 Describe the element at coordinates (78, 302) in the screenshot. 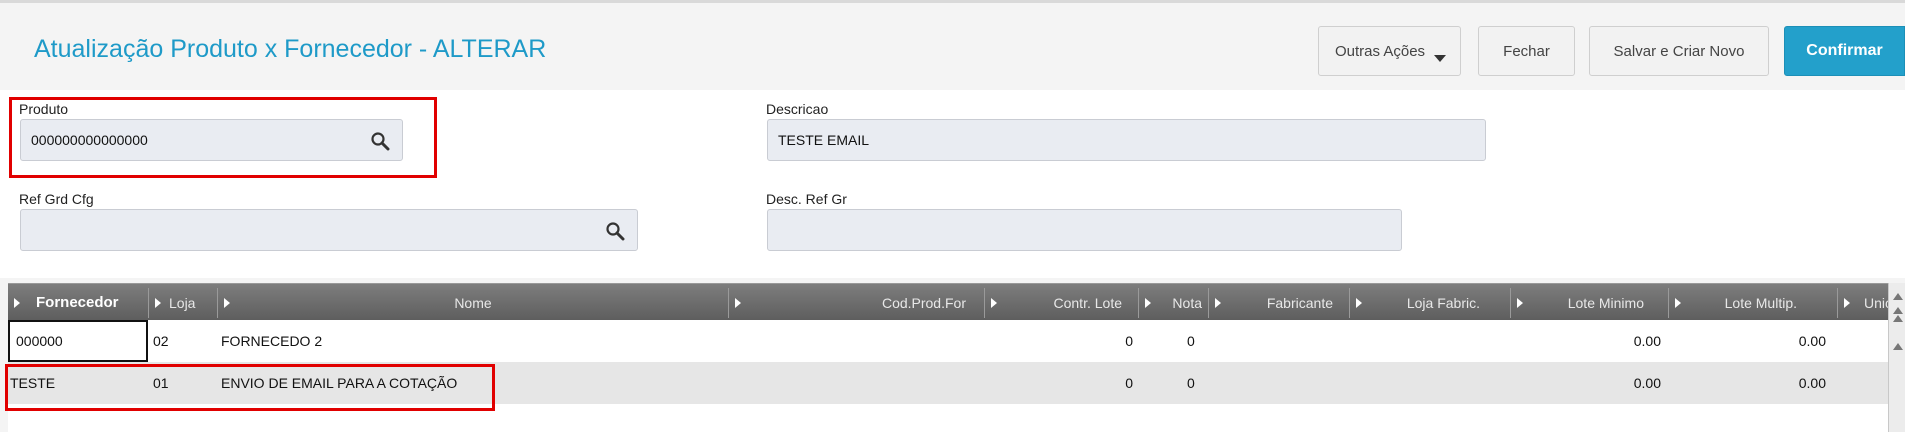

I see `col-fornecedor: Fornecedor` at that location.